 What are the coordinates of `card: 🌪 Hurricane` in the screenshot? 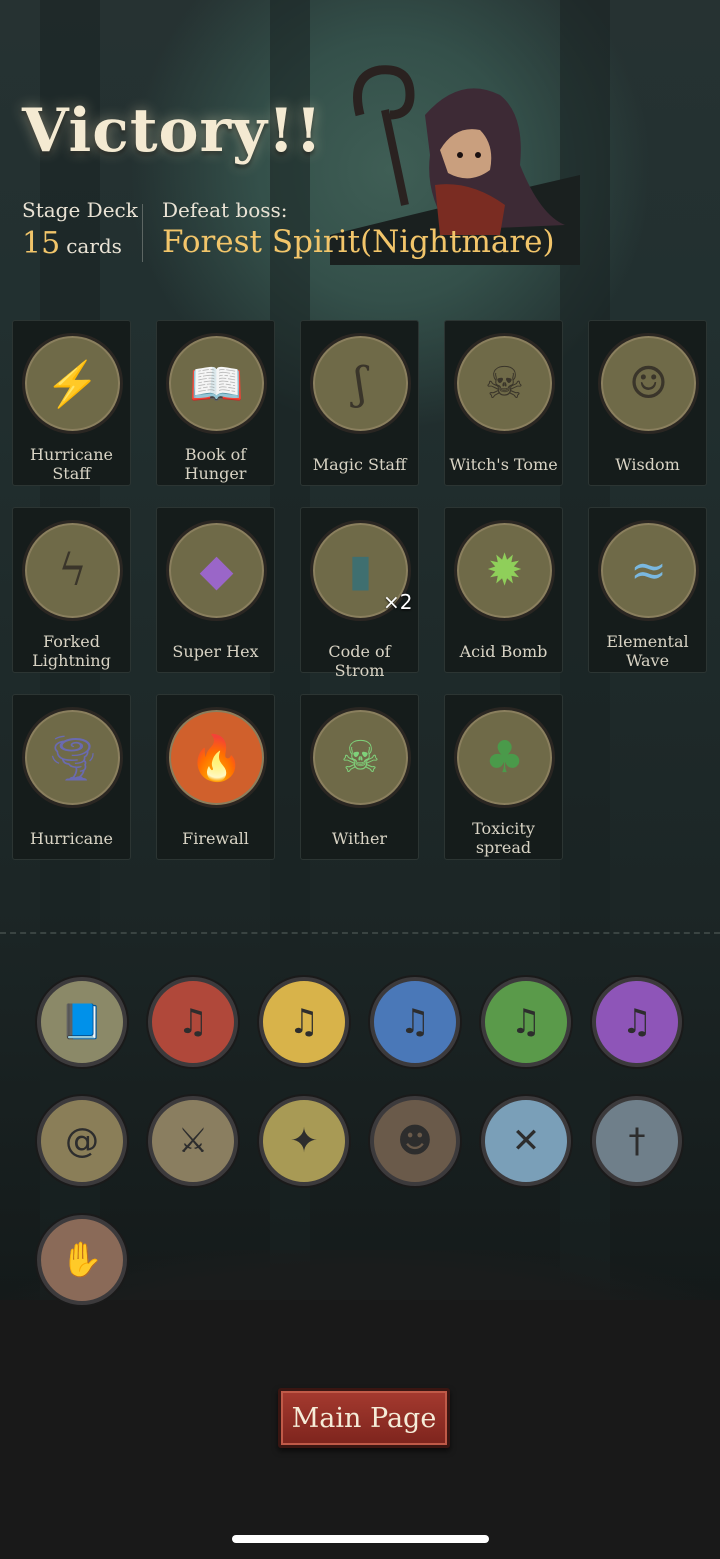 It's located at (71, 777).